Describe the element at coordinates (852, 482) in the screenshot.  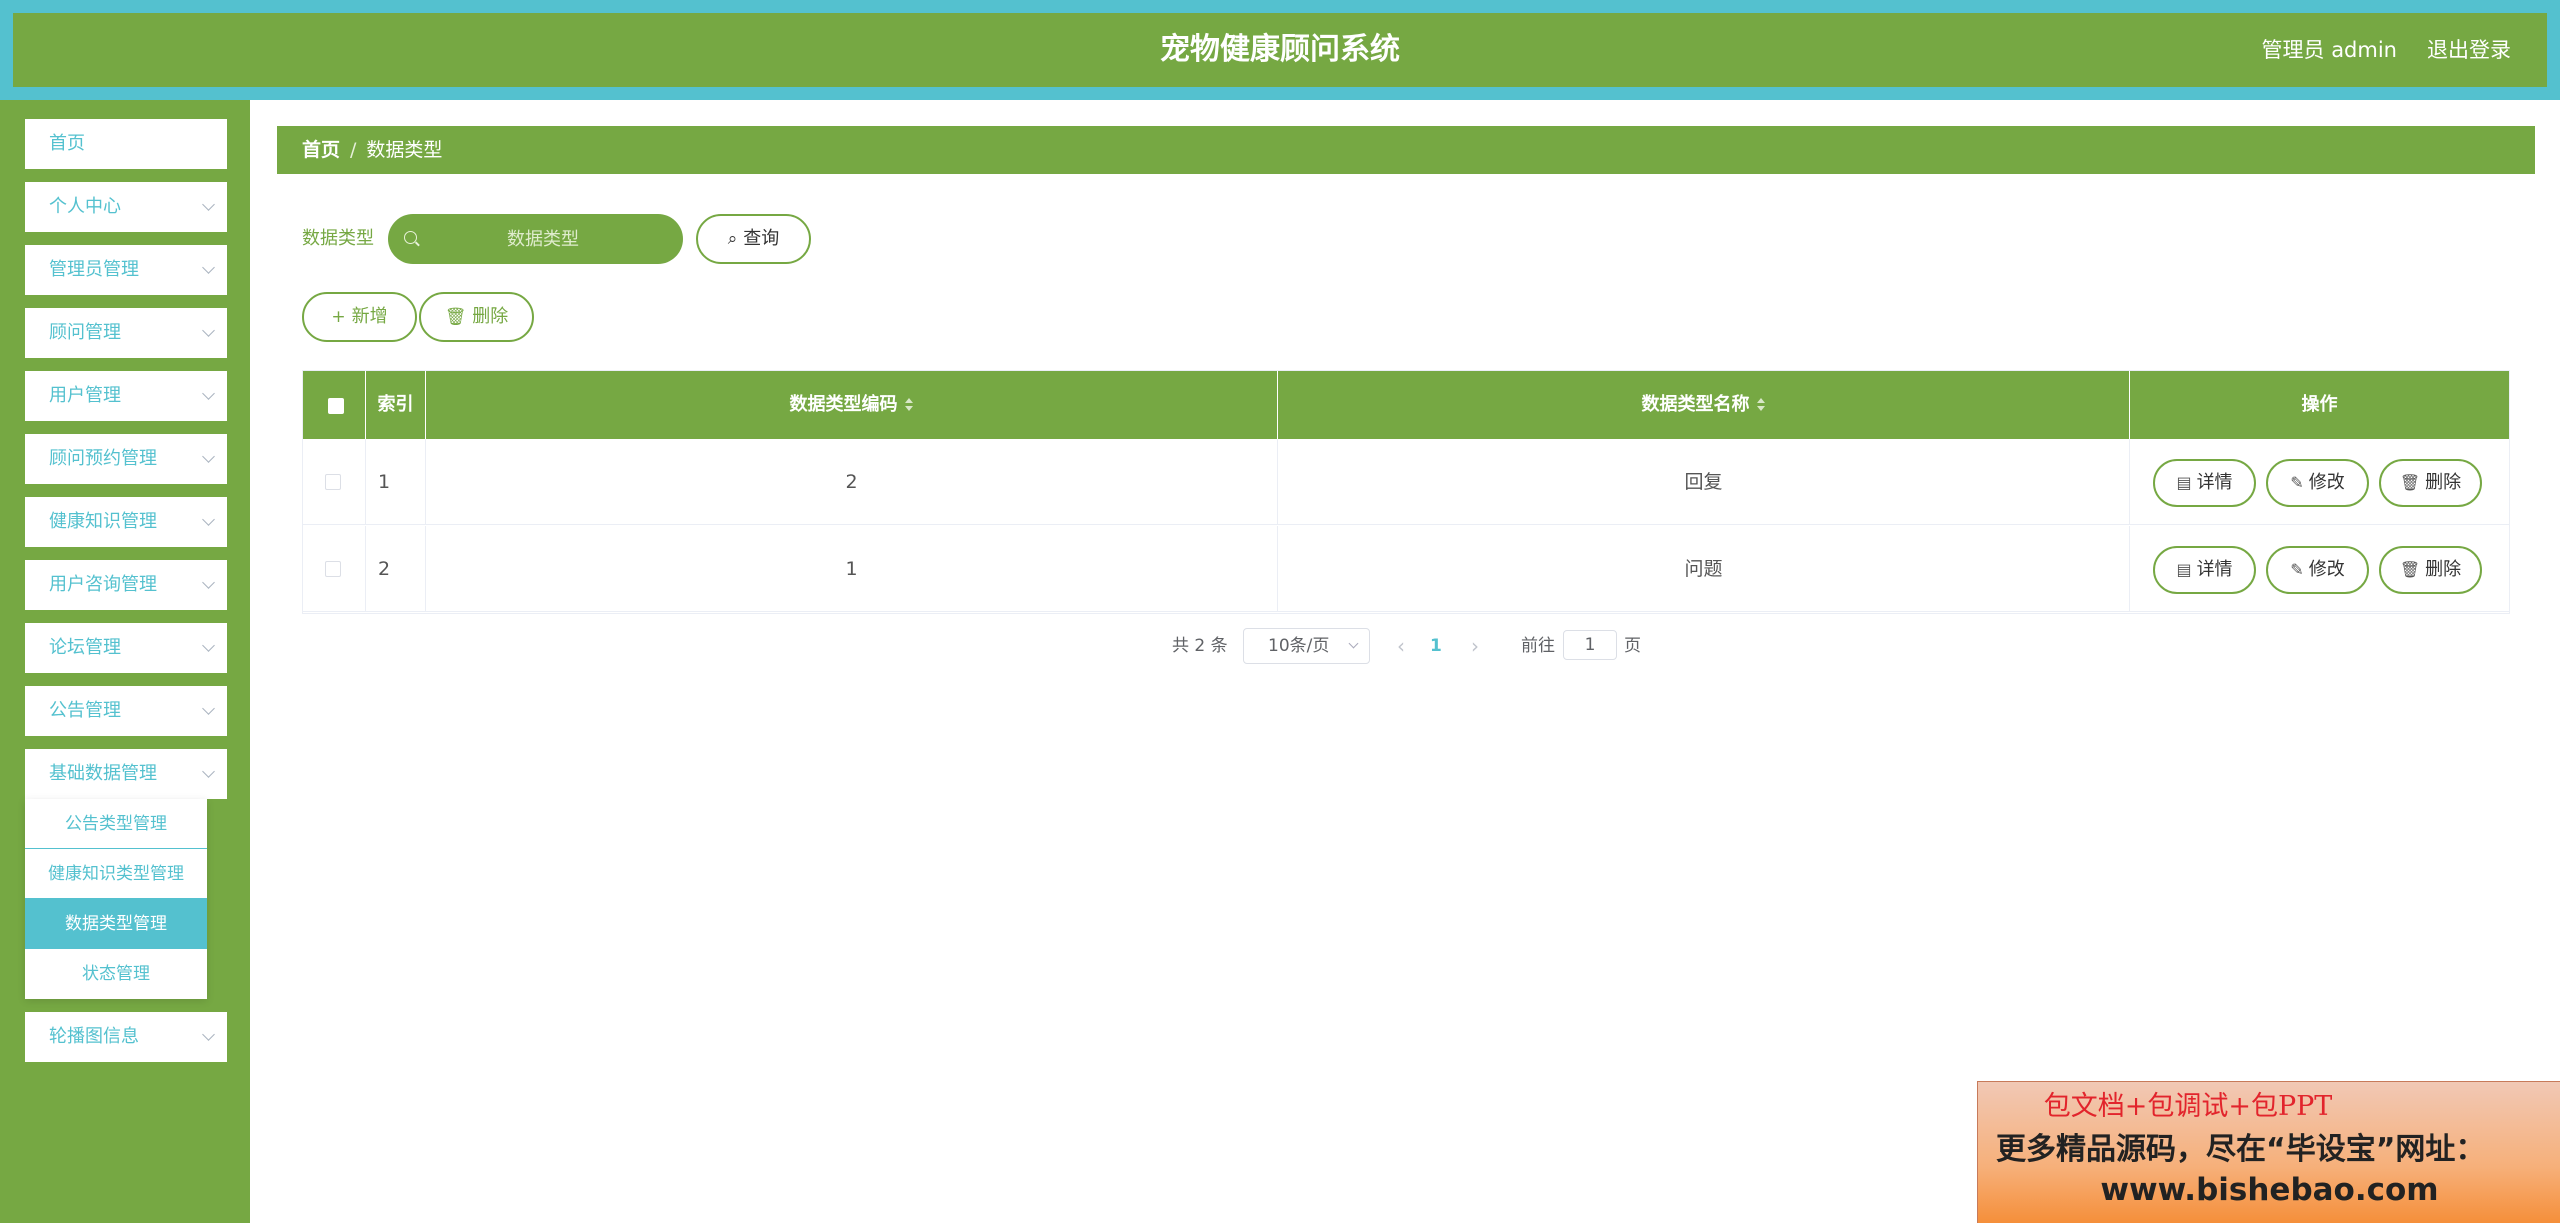
I see `cell-code: 2` at that location.